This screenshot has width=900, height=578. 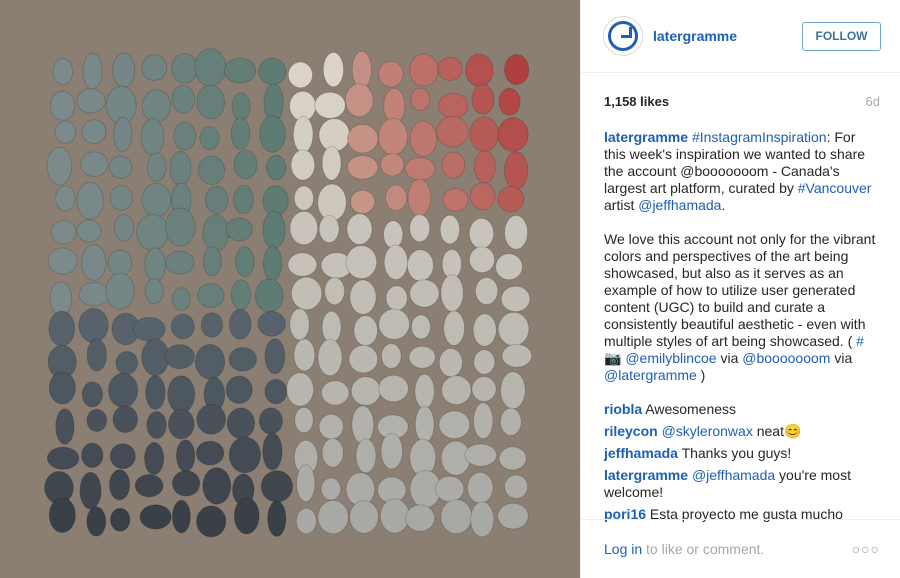 What do you see at coordinates (636, 101) in the screenshot?
I see `likes-count: 1,158 likes` at bounding box center [636, 101].